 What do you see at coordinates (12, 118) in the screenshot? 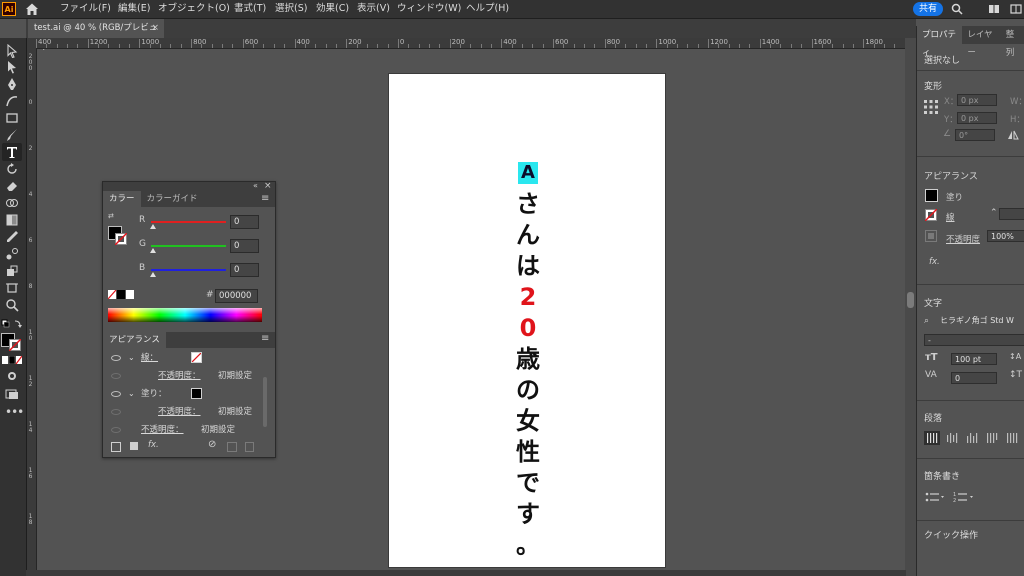
I see `rectangle-tool-icon` at bounding box center [12, 118].